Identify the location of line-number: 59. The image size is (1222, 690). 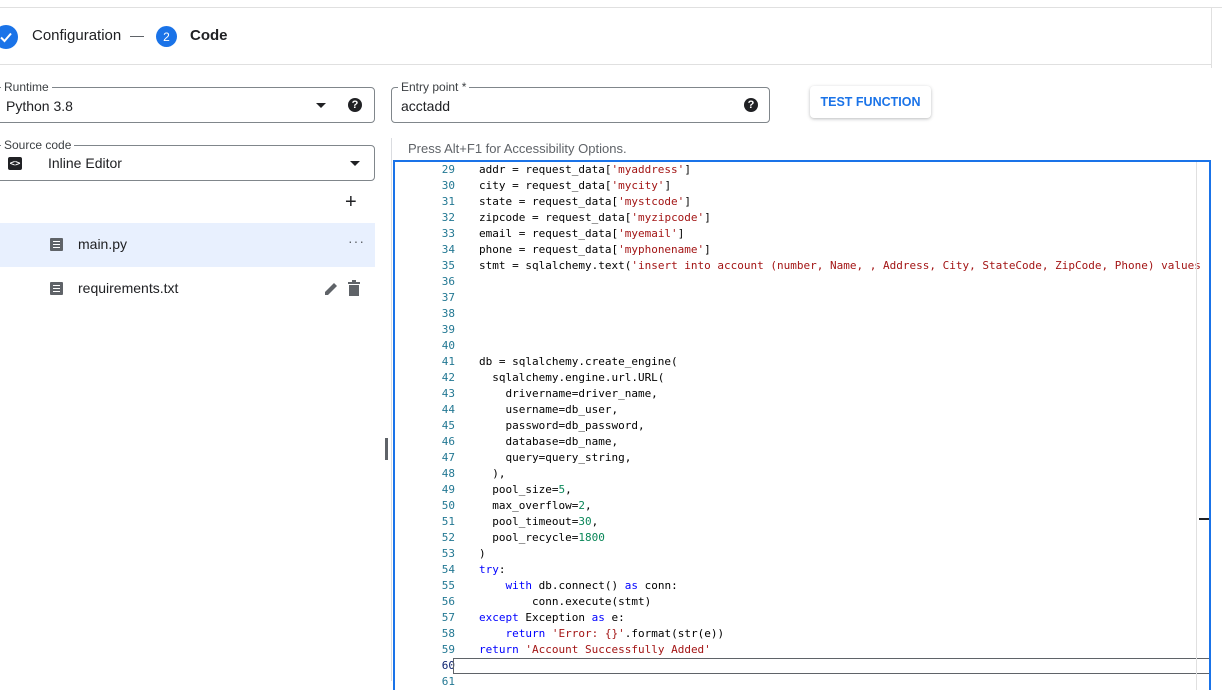
(448, 649).